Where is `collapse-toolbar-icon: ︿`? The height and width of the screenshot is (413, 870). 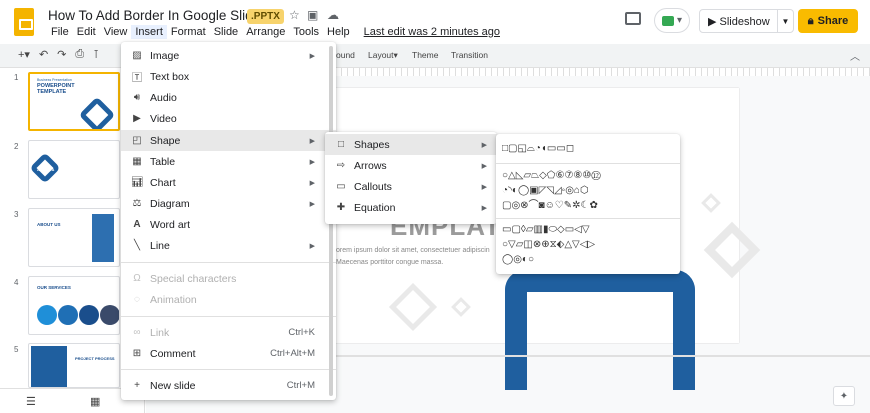
collapse-toolbar-icon: ︿ is located at coordinates (855, 55).